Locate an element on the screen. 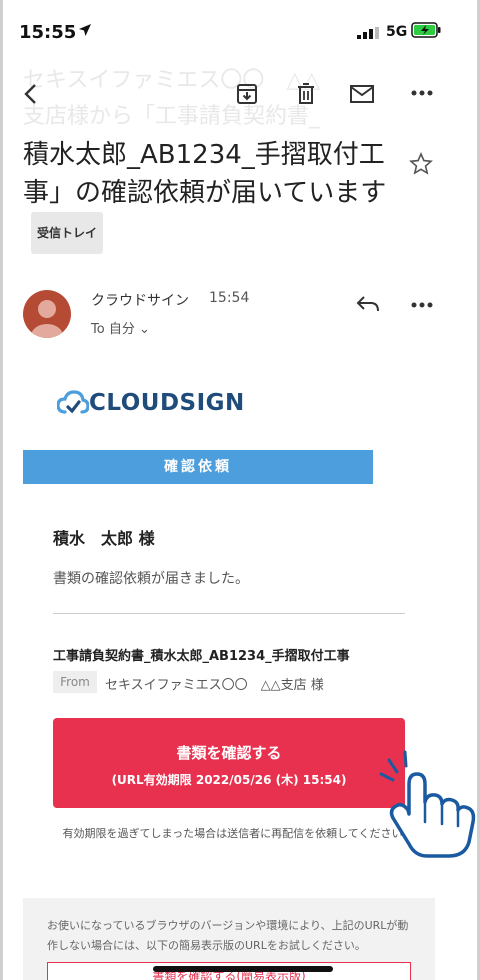  sender-name: クラウドサイン is located at coordinates (140, 301).